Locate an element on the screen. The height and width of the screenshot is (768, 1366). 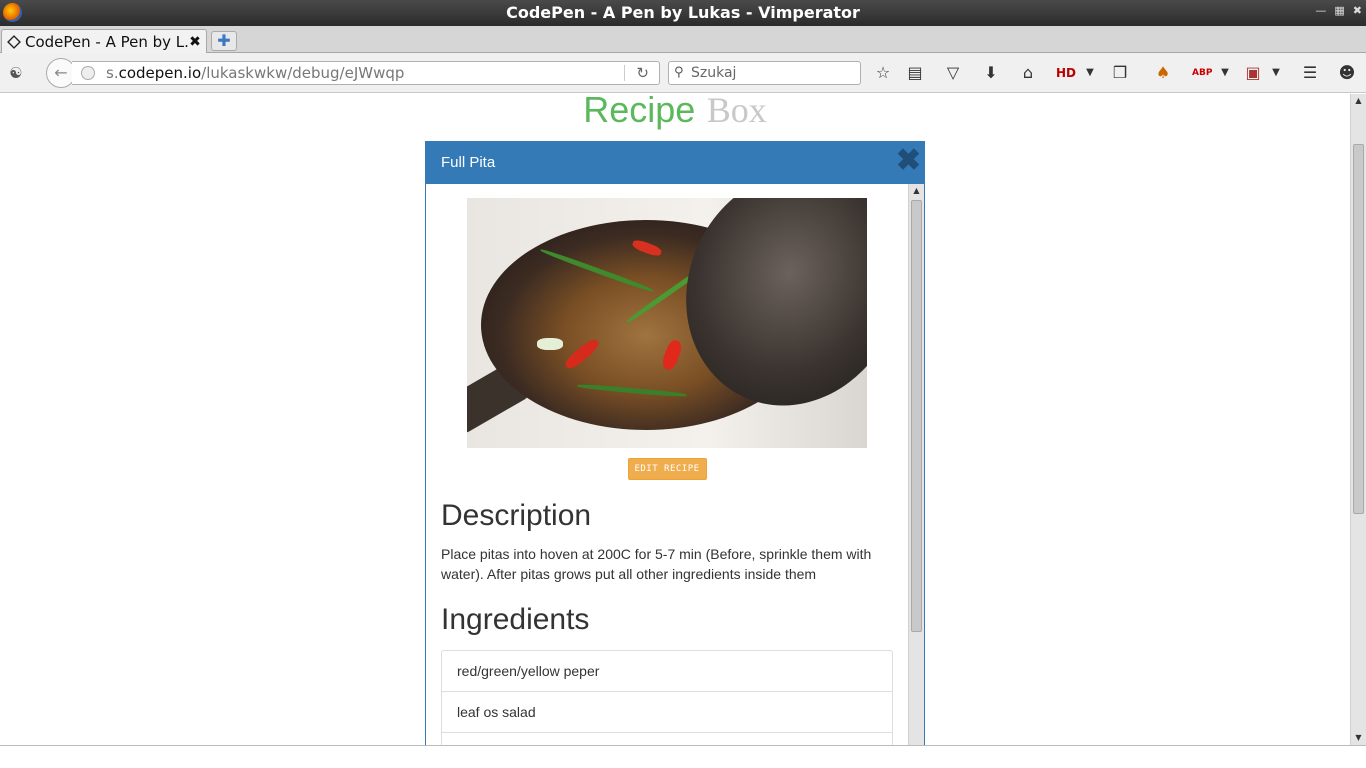
history-icon: ☯ is located at coordinates (16, 73).